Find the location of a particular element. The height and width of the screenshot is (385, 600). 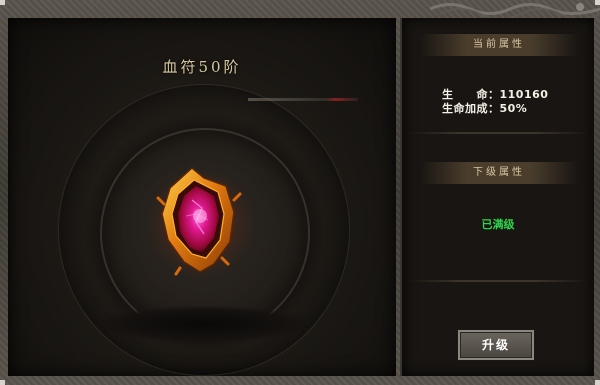

section-divider-bottom is located at coordinates (498, 281).